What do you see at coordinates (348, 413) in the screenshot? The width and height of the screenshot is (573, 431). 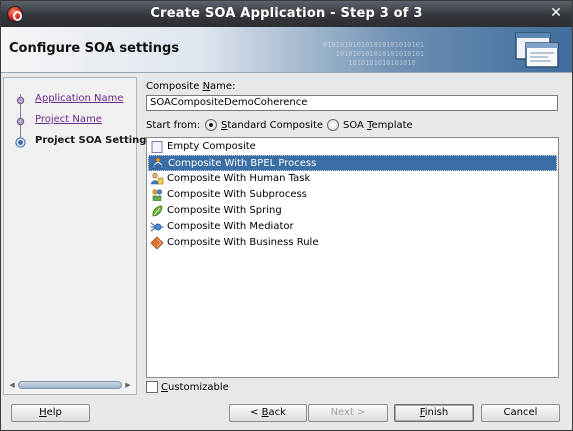 I see `next-button: Next >` at bounding box center [348, 413].